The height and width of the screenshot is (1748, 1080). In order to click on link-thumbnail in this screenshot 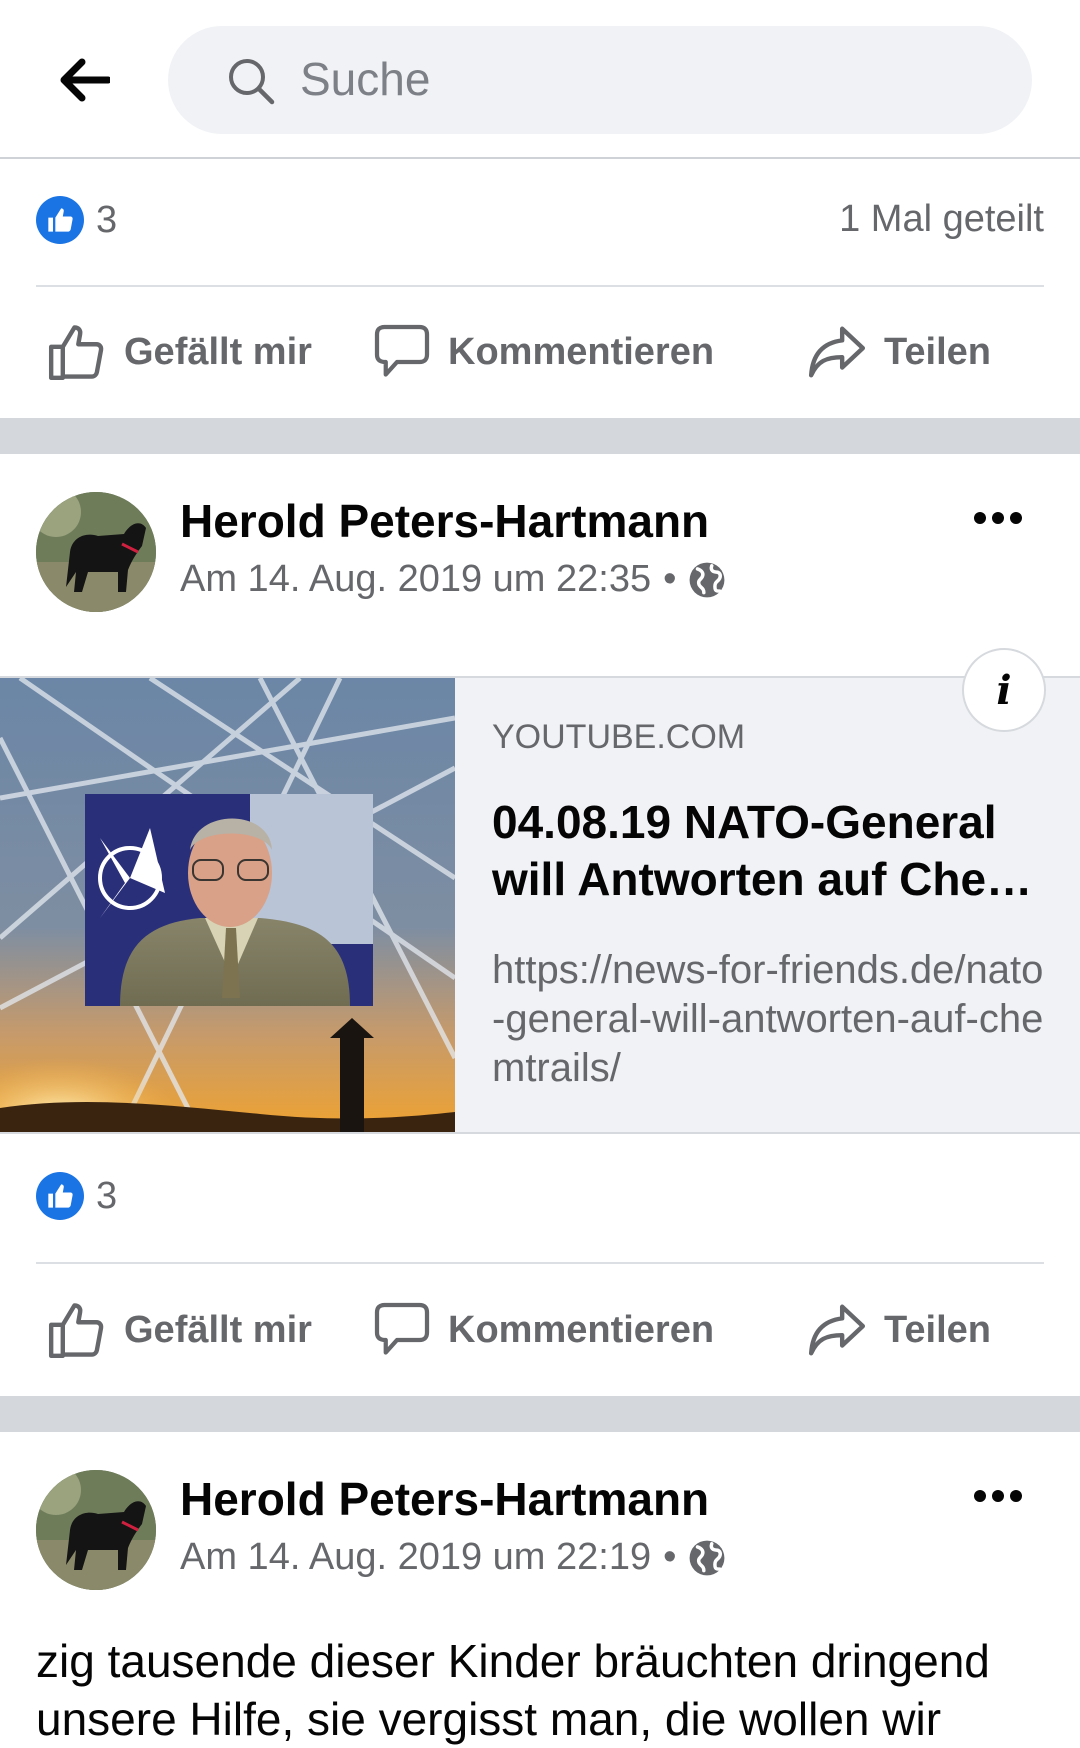, I will do `click(227, 905)`.